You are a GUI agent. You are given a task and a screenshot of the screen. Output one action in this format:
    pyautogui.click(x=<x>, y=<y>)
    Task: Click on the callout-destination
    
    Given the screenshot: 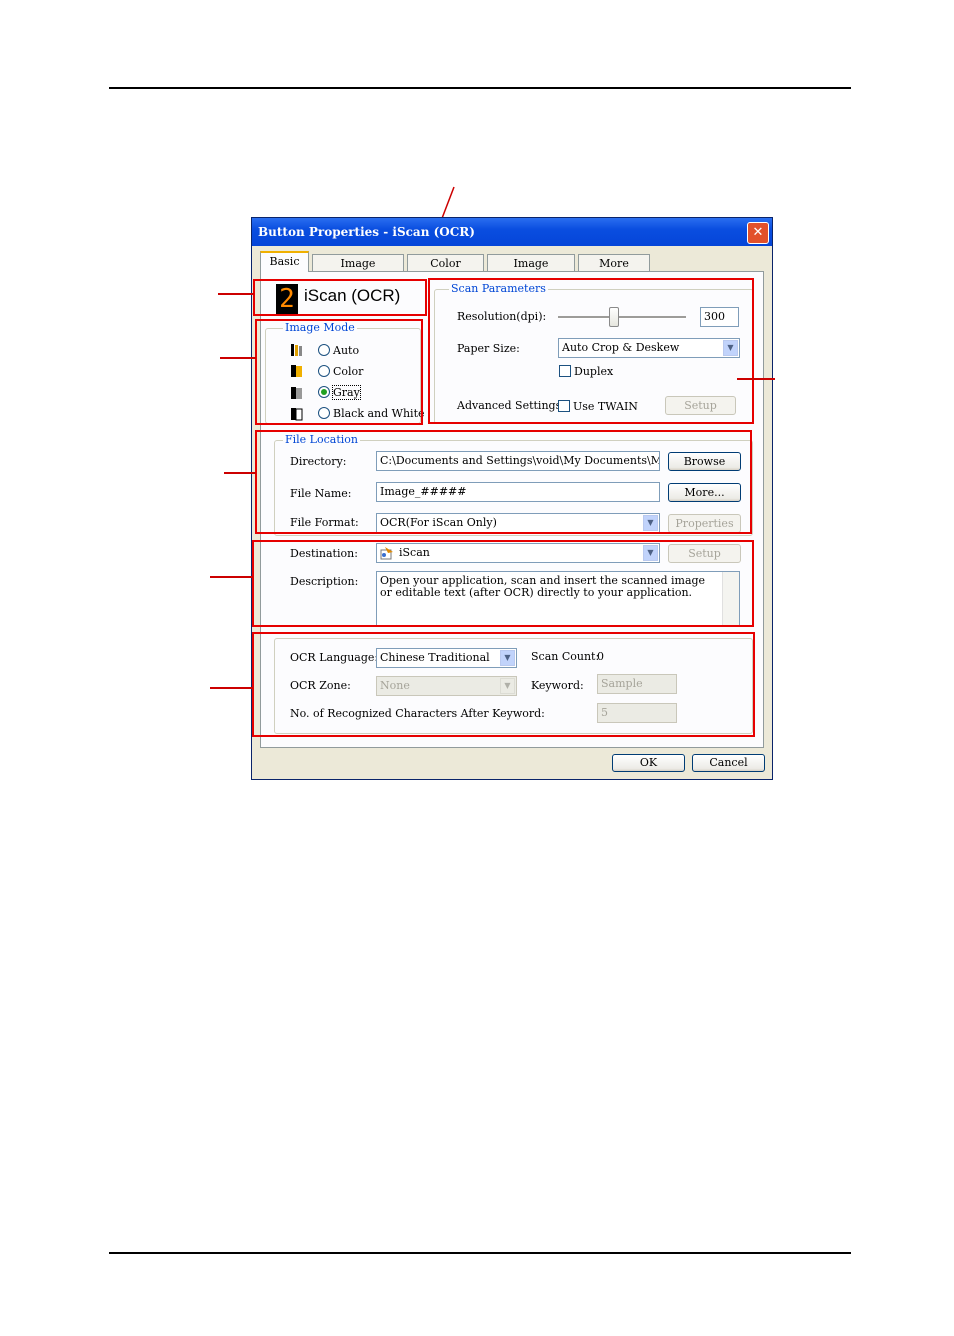 What is the action you would take?
    pyautogui.click(x=231, y=577)
    